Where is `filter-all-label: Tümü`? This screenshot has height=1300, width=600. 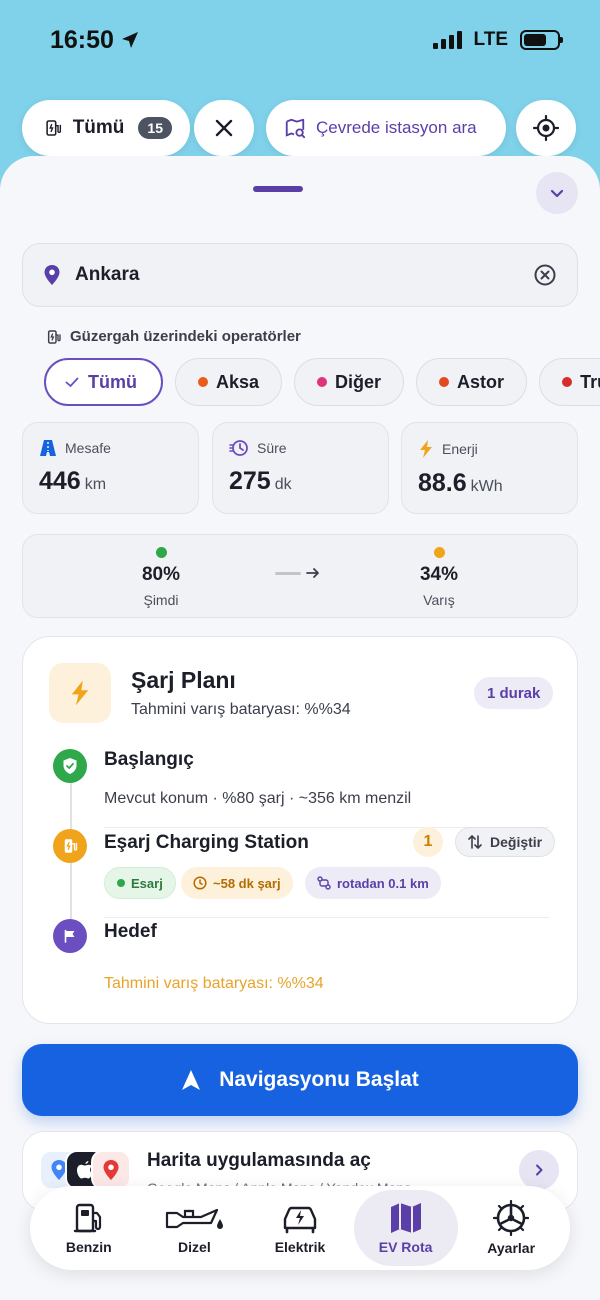
filter-all-label: Tümü is located at coordinates (98, 127).